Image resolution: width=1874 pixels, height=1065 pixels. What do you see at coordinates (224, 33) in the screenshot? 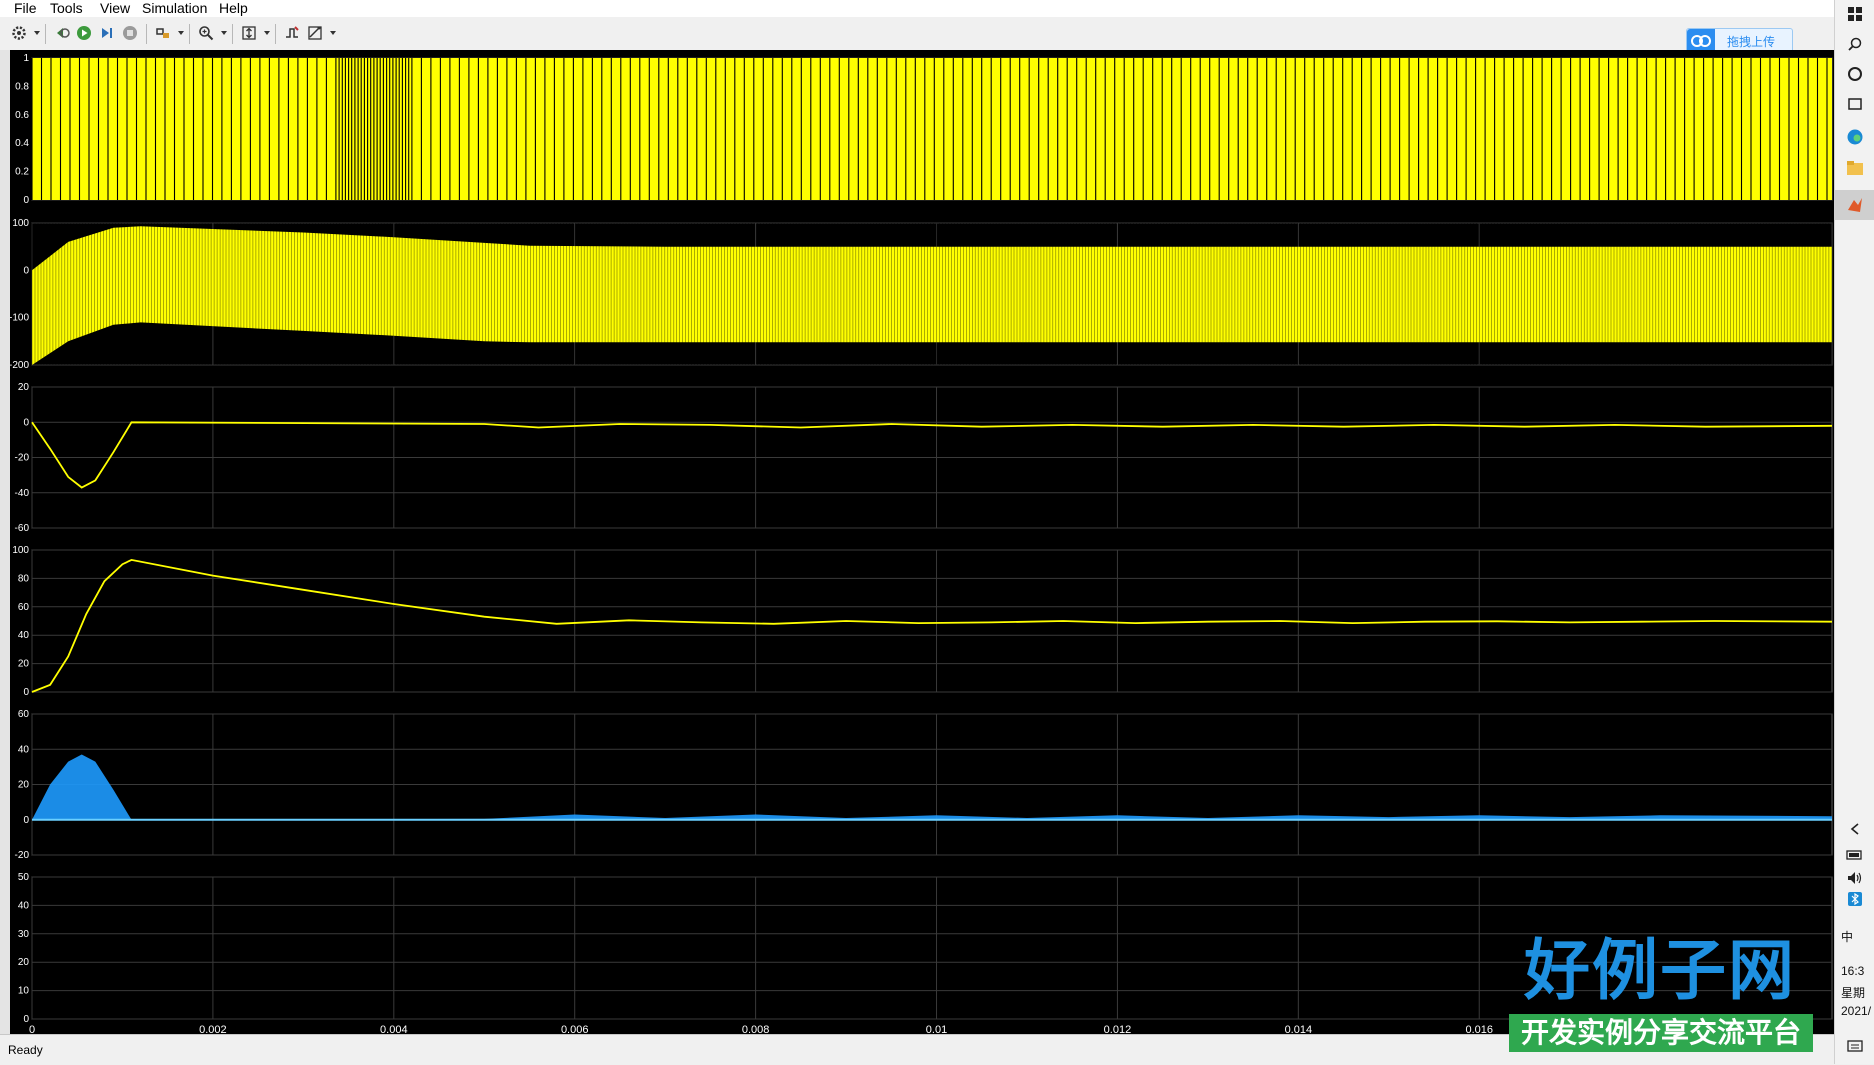
I see `zoom-dropdown-icon` at bounding box center [224, 33].